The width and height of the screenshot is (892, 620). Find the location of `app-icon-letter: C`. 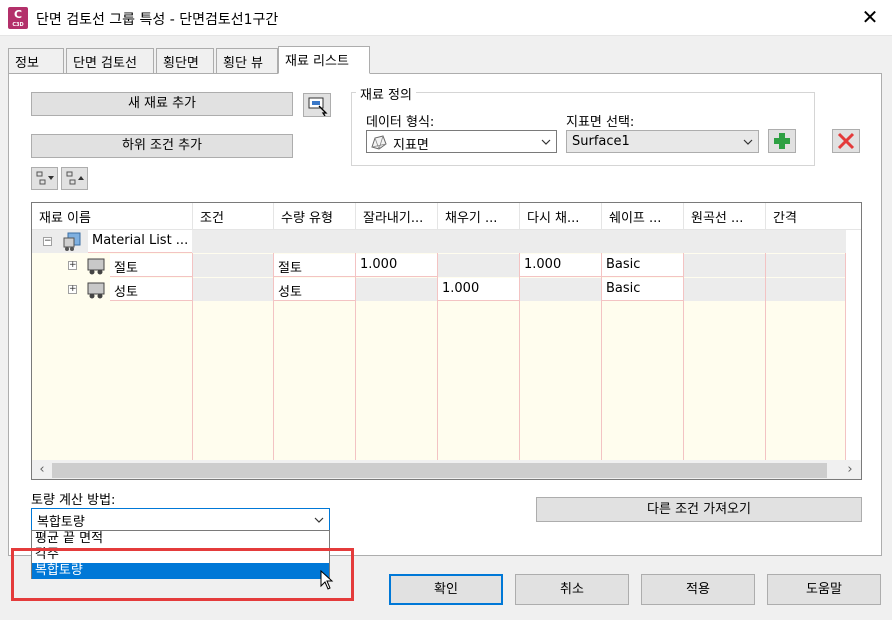

app-icon-letter: C is located at coordinates (18, 14).